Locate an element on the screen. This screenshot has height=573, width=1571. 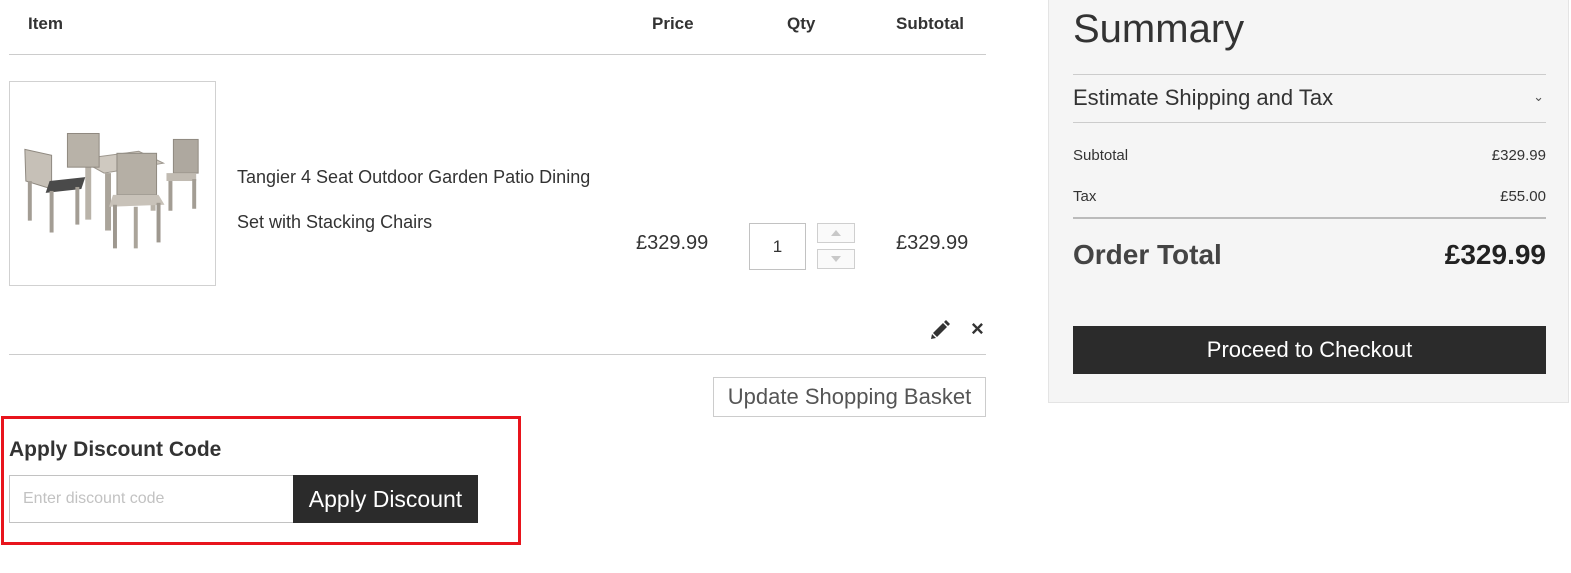
product-image-link is located at coordinates (112, 183).